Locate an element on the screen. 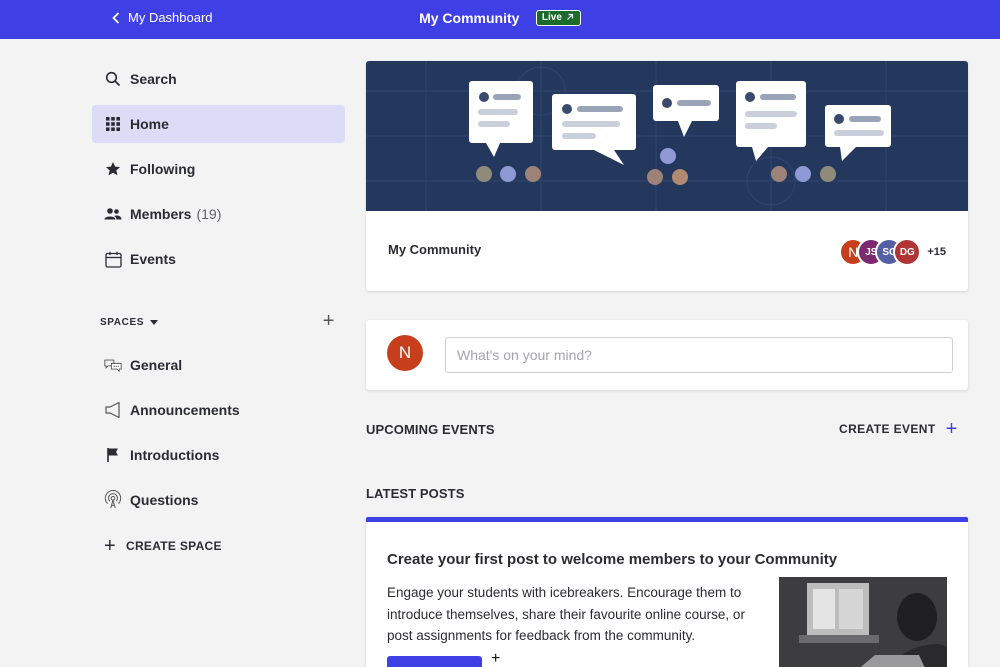 The image size is (1000, 667). sidebar-item-label: Questions is located at coordinates (164, 500).